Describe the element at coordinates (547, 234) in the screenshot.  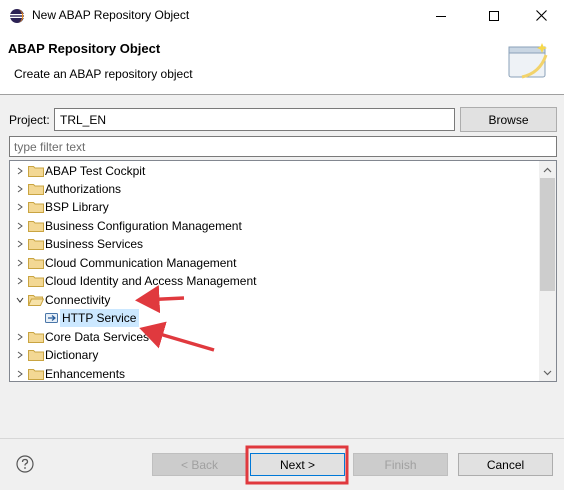
I see `scroll-thumb` at that location.